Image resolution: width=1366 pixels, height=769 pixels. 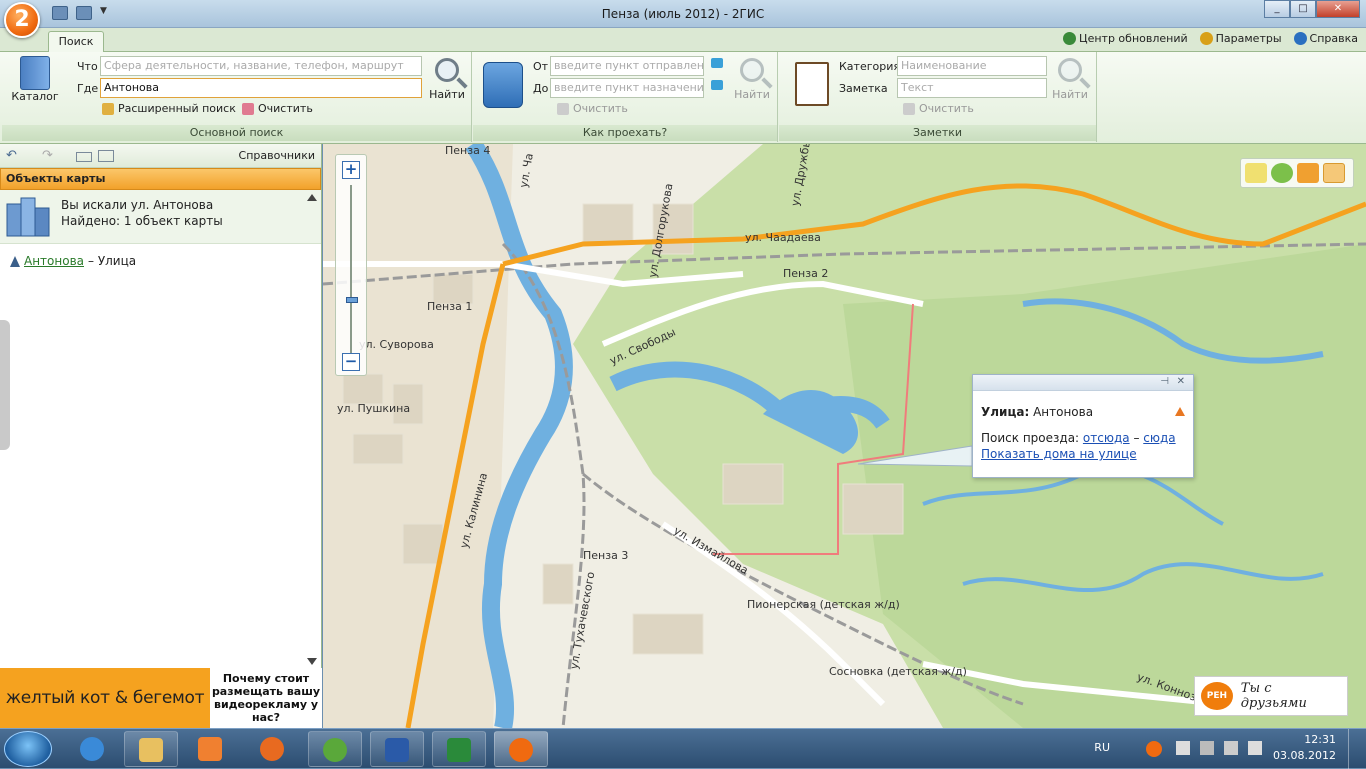 I want to click on taskbar-media, so click(x=211, y=749).